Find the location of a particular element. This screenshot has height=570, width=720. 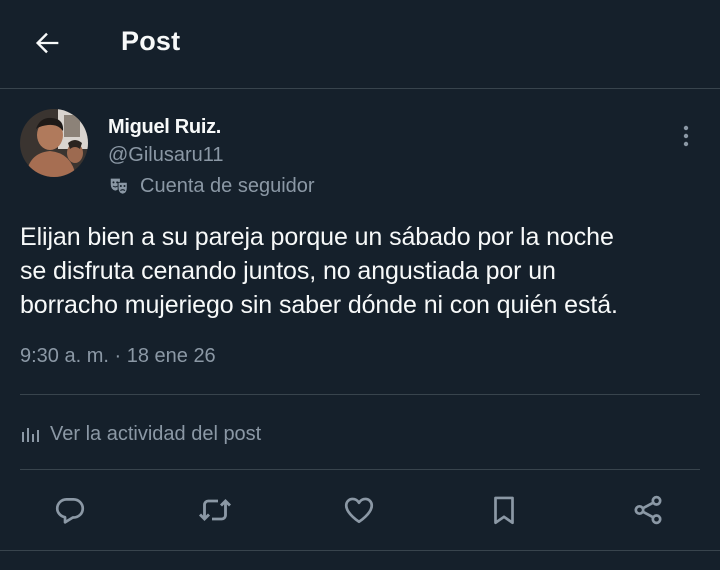

activity-label: Ver la actividad del post is located at coordinates (156, 433).